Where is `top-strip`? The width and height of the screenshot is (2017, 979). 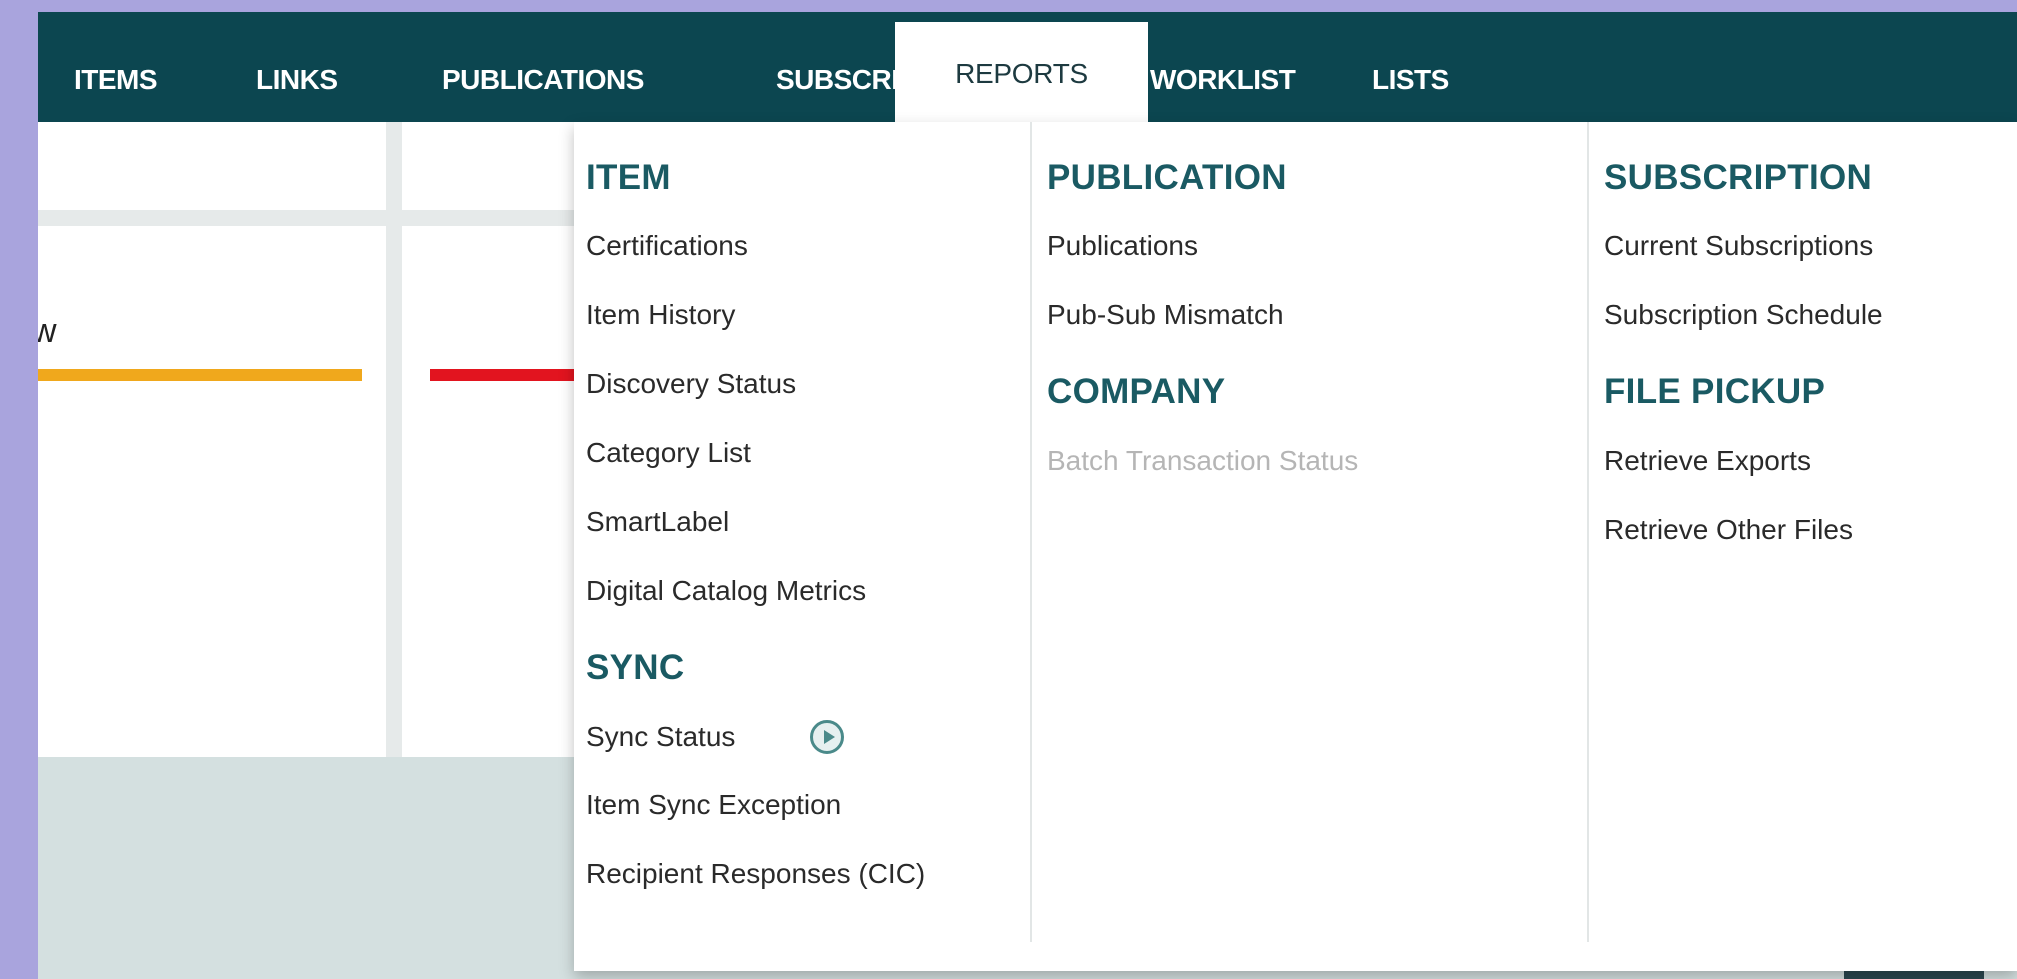 top-strip is located at coordinates (1027, 6).